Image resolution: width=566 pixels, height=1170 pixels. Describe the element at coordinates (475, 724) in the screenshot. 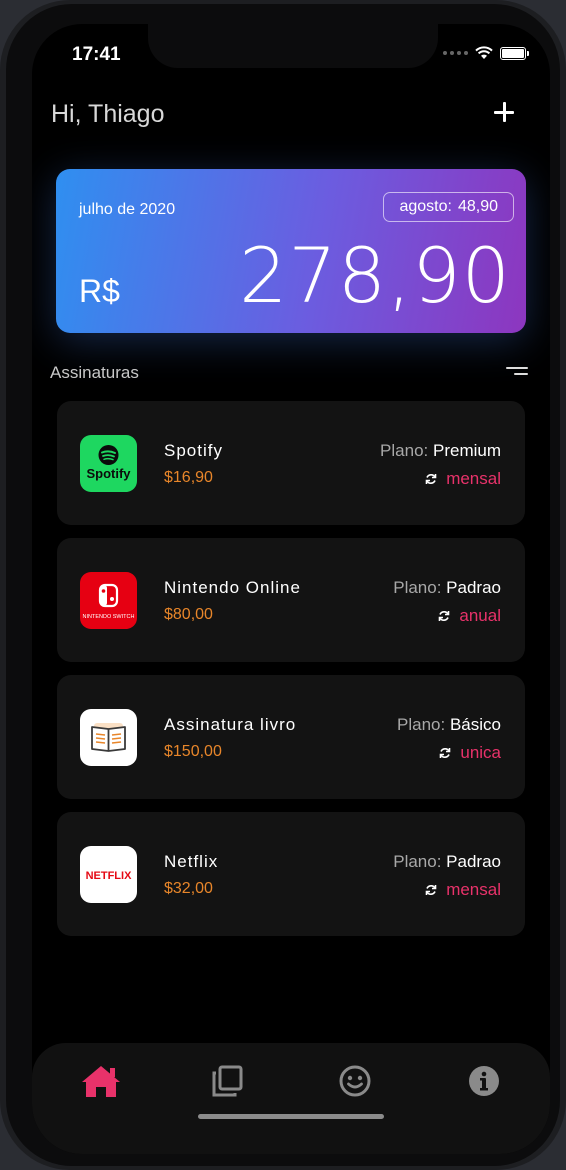

I see `plan-value: Básico` at that location.